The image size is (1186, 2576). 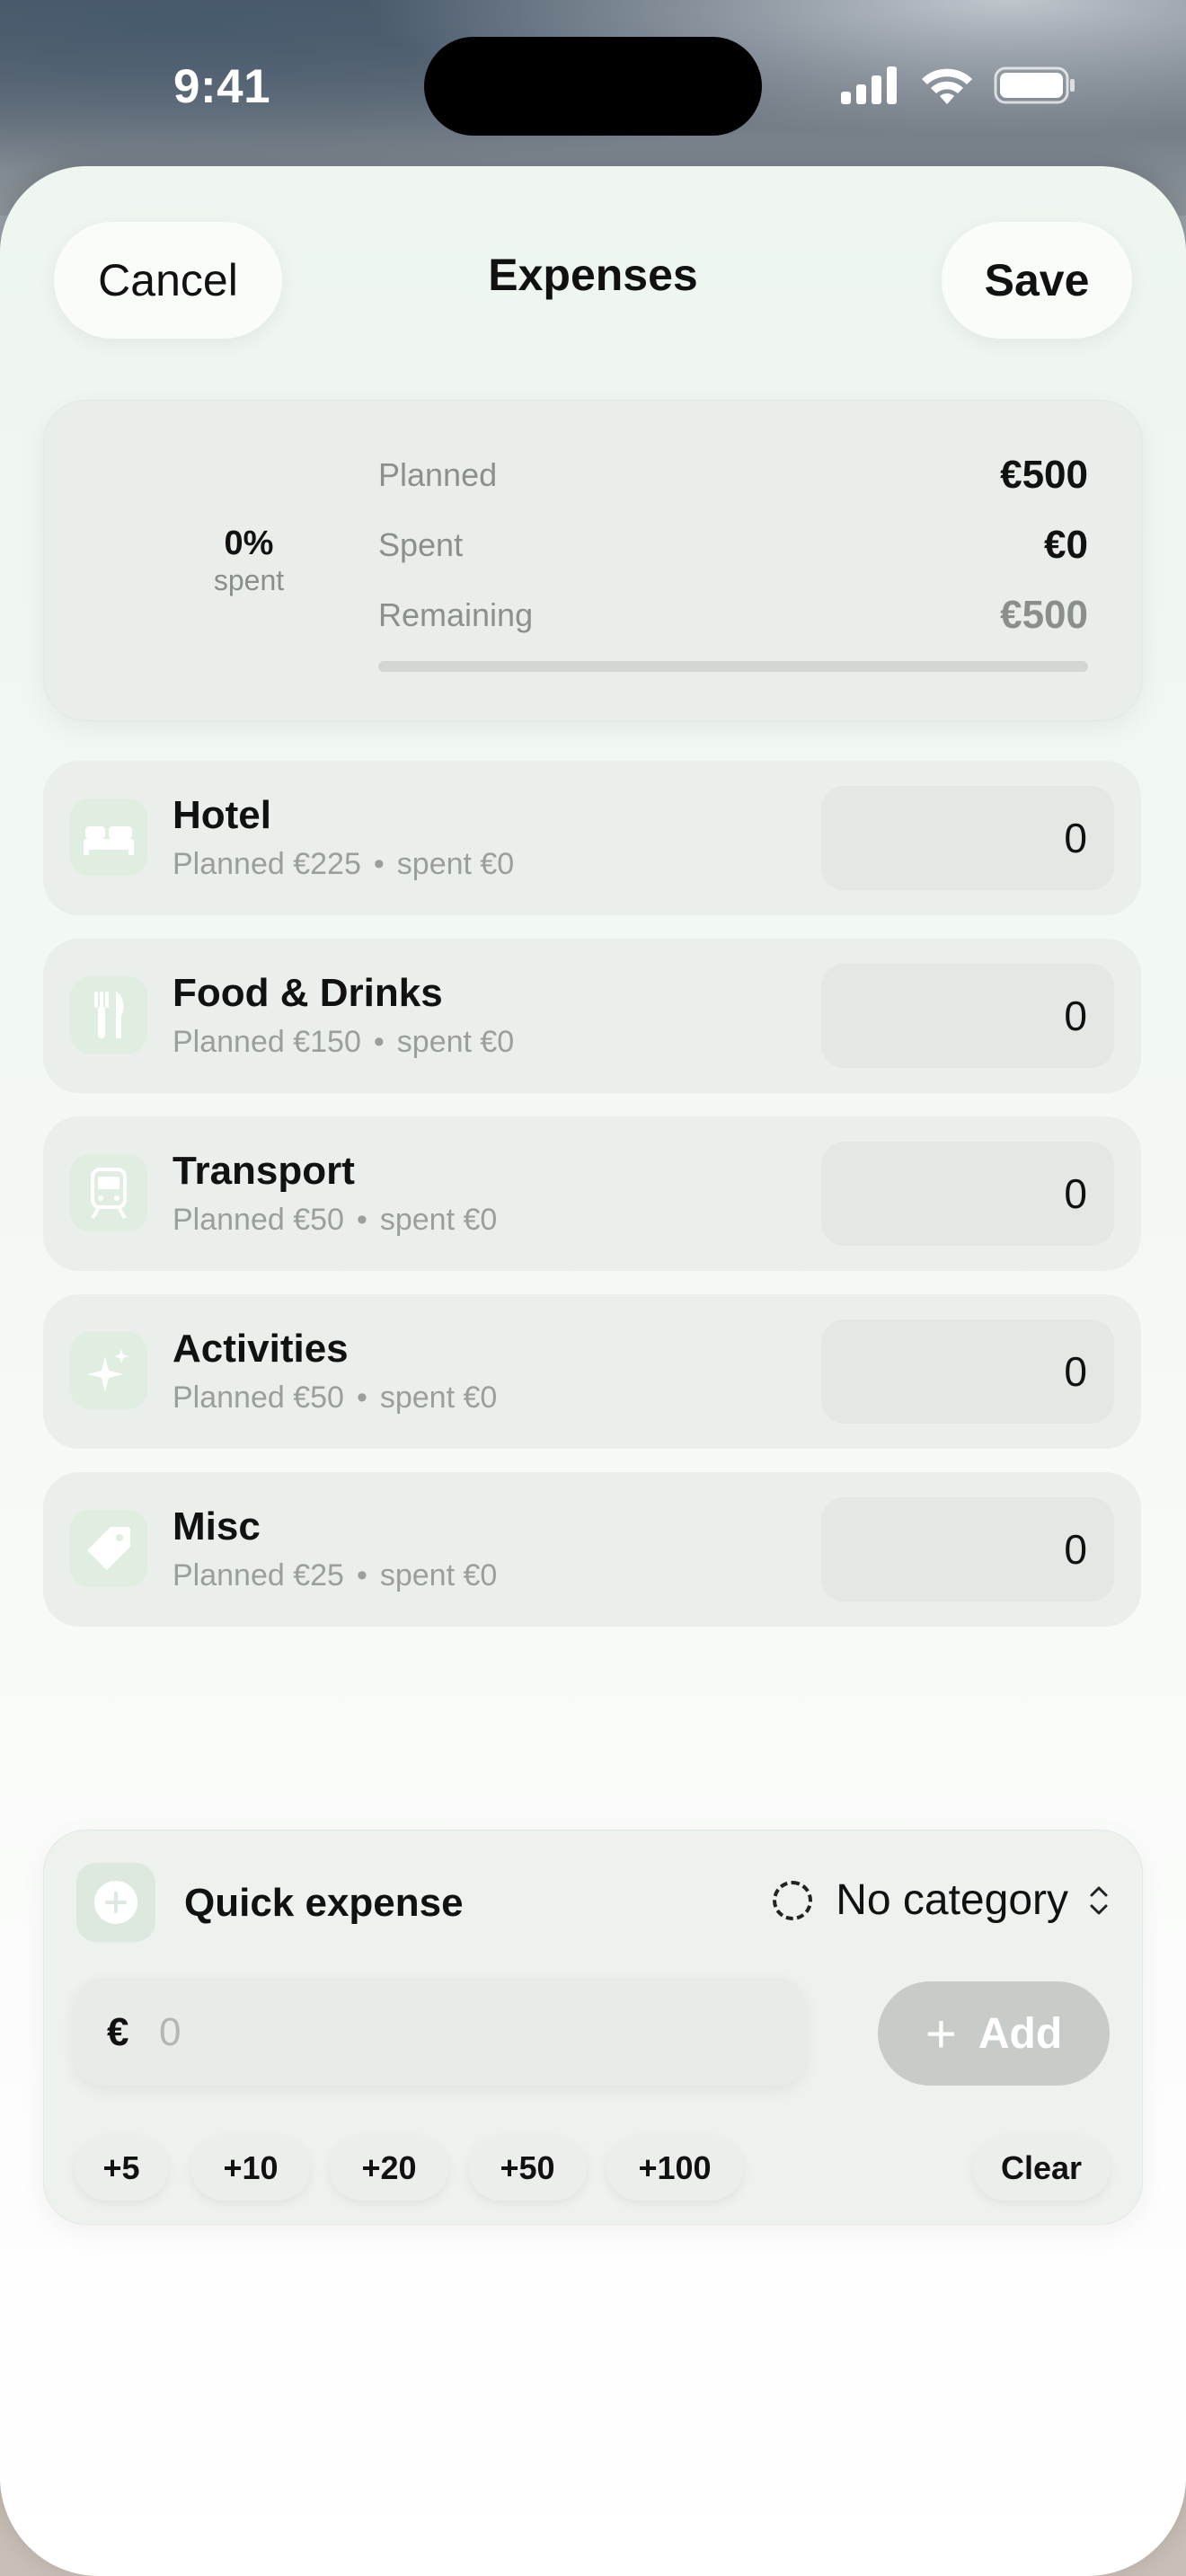 I want to click on category-row-activities: Activities Planned €50 • spent €0 0, so click(x=592, y=1371).